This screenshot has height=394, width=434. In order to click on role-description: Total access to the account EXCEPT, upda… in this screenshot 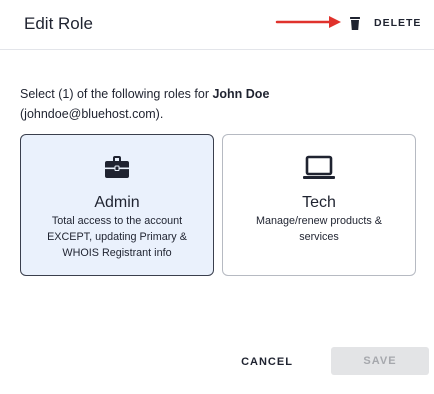, I will do `click(117, 237)`.